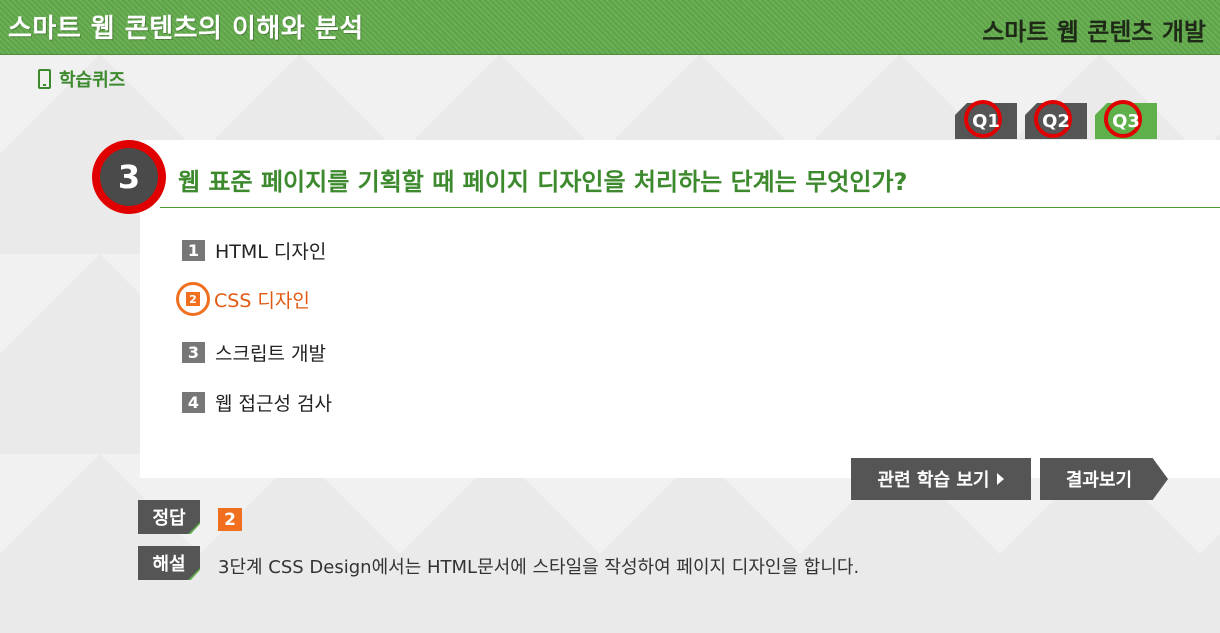  What do you see at coordinates (1094, 32) in the screenshot?
I see `course-subtitle: 스마트 웹 콘텐츠 개발` at bounding box center [1094, 32].